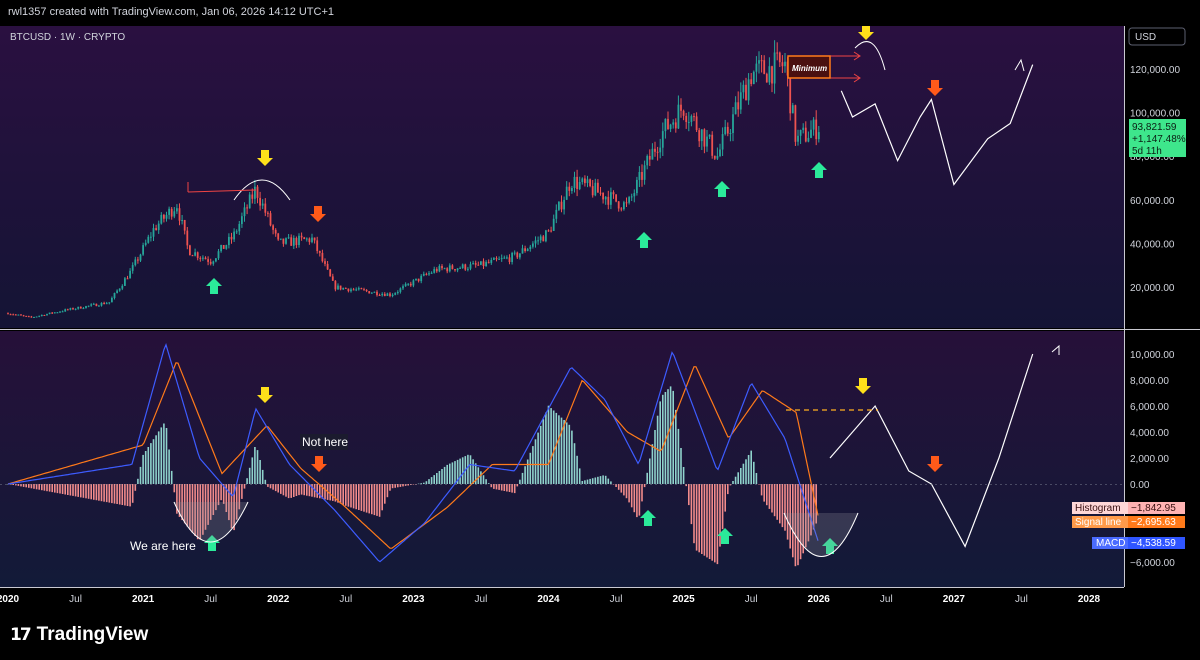 The height and width of the screenshot is (660, 1200). What do you see at coordinates (1152, 355) in the screenshot?
I see `macd-axis-tick: 10,000.00` at bounding box center [1152, 355].